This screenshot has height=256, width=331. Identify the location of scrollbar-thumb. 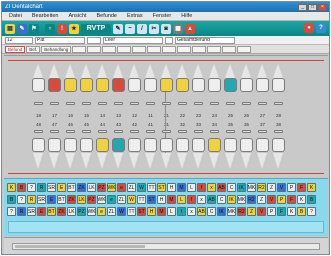
(80, 246).